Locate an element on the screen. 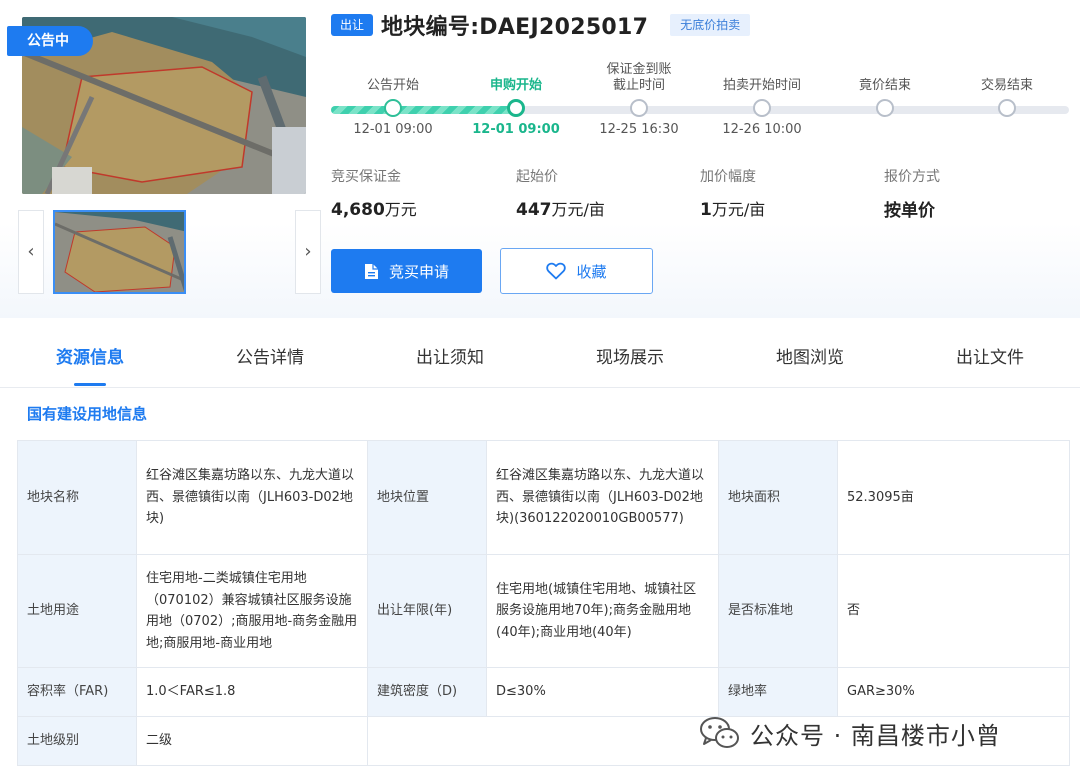 The image size is (1080, 773). timeline-step-bidding-end: 竟价结束 is located at coordinates (885, 89).